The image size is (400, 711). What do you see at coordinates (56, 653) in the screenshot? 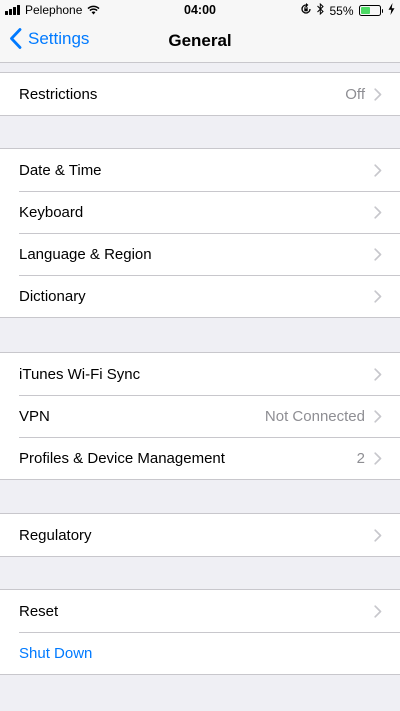
I see `shut-down-label: Shut Down` at bounding box center [56, 653].